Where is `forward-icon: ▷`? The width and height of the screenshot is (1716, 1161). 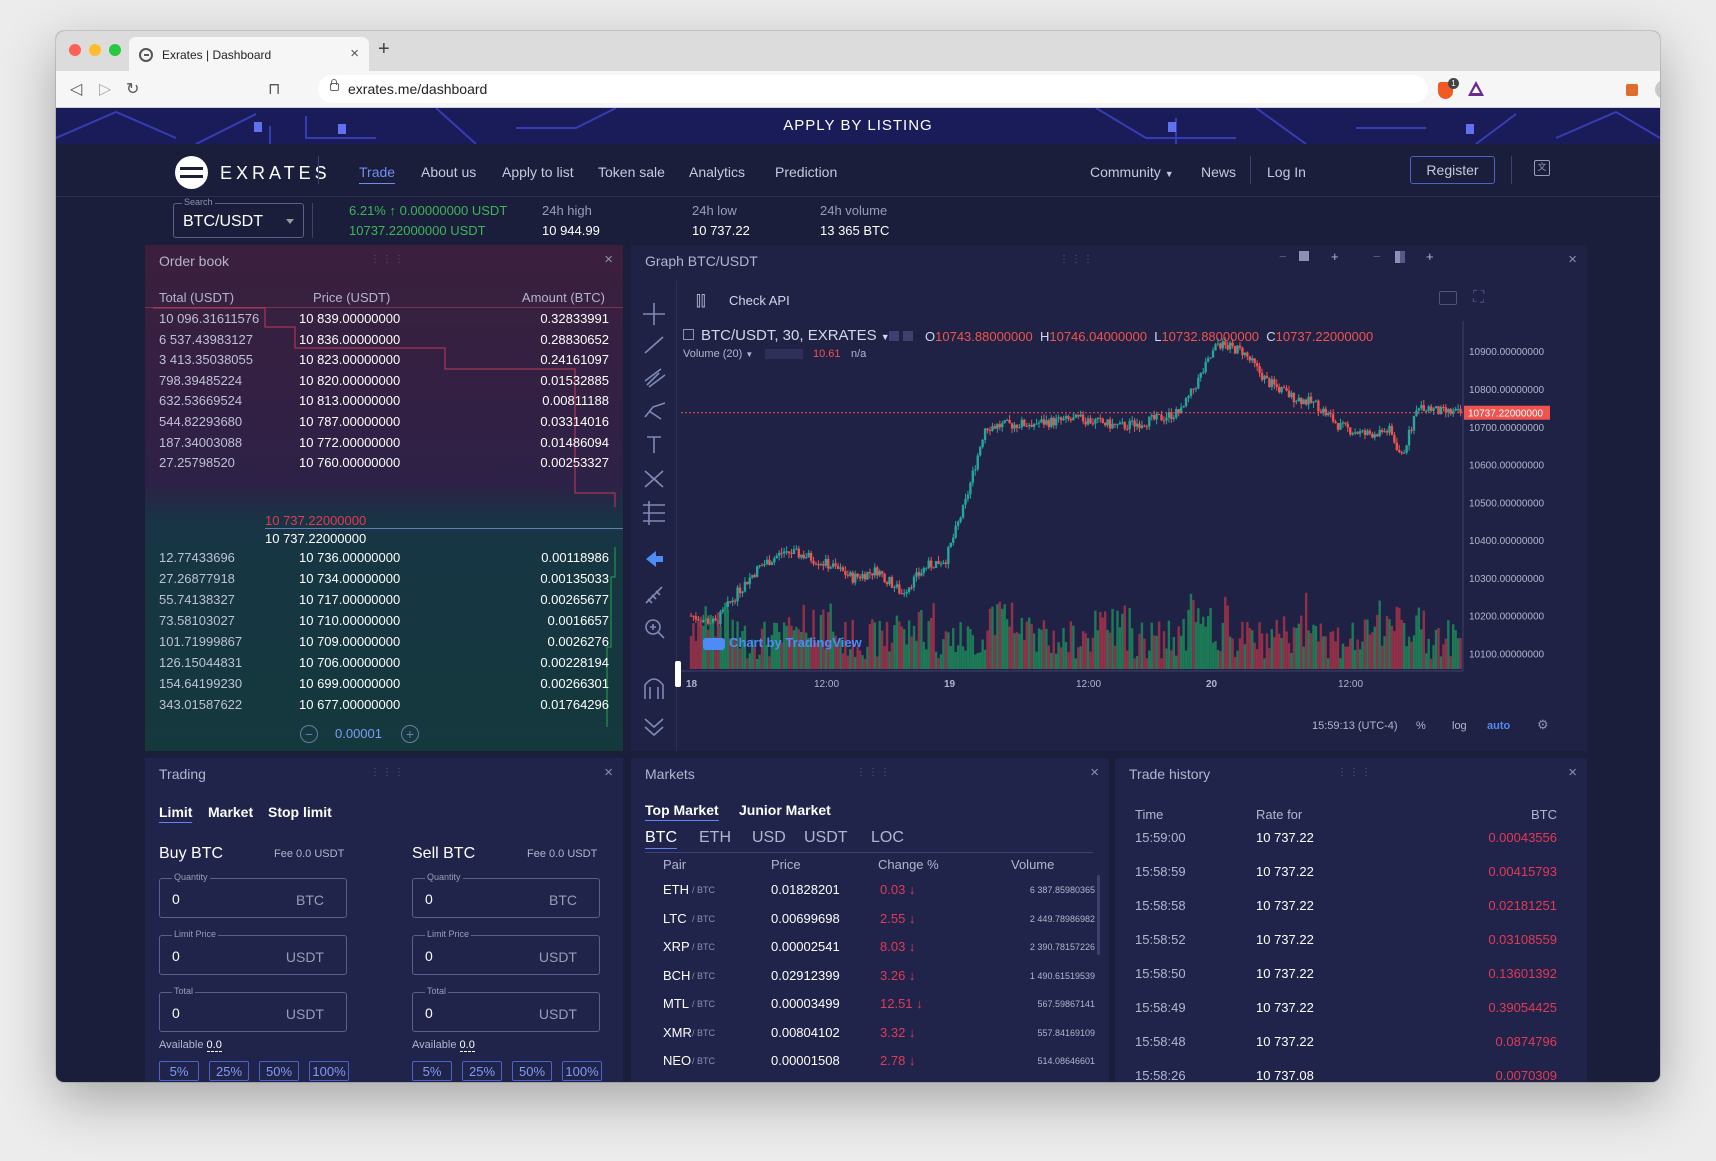
forward-icon: ▷ is located at coordinates (105, 89).